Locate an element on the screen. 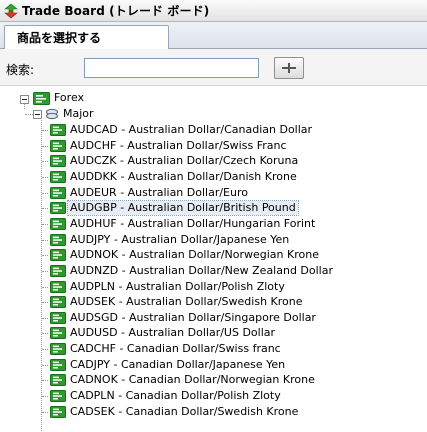 This screenshot has height=432, width=427. search-label: 検索: is located at coordinates (20, 70).